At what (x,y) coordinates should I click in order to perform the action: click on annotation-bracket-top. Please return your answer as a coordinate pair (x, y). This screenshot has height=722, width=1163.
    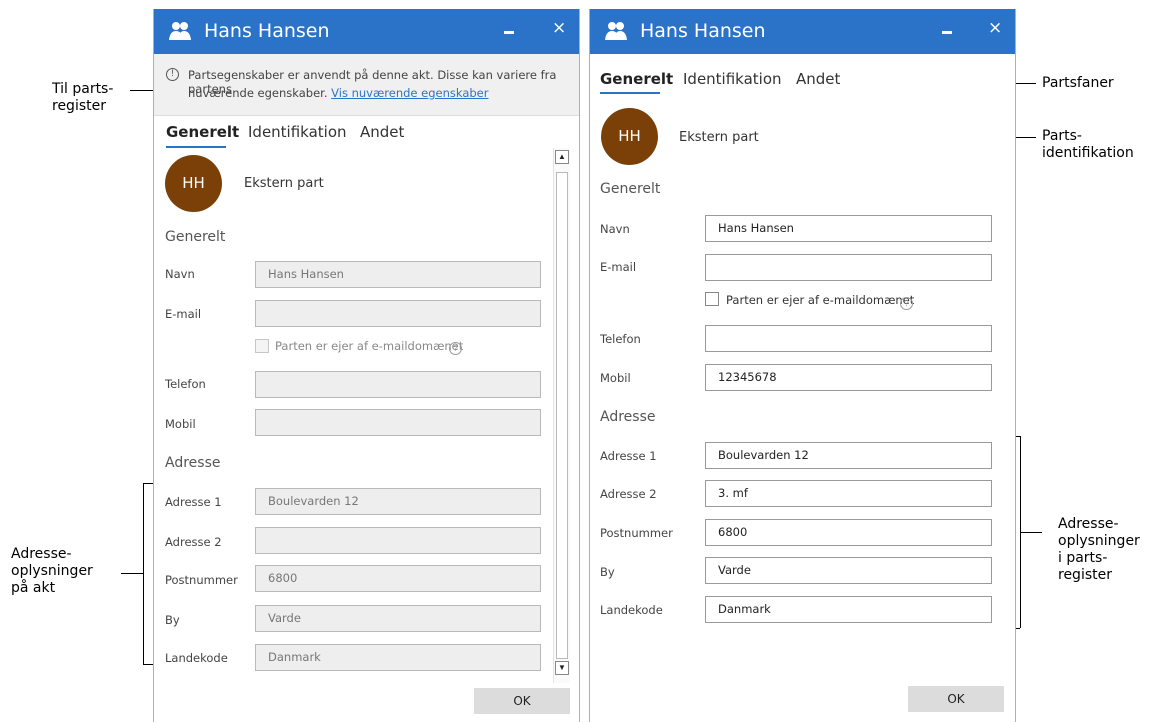
    Looking at the image, I should click on (148, 483).